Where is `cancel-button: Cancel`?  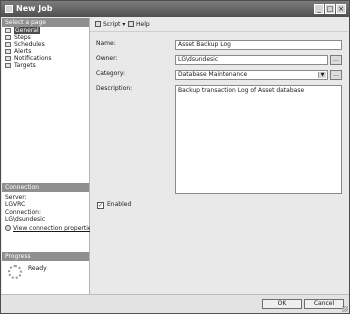 cancel-button: Cancel is located at coordinates (324, 304).